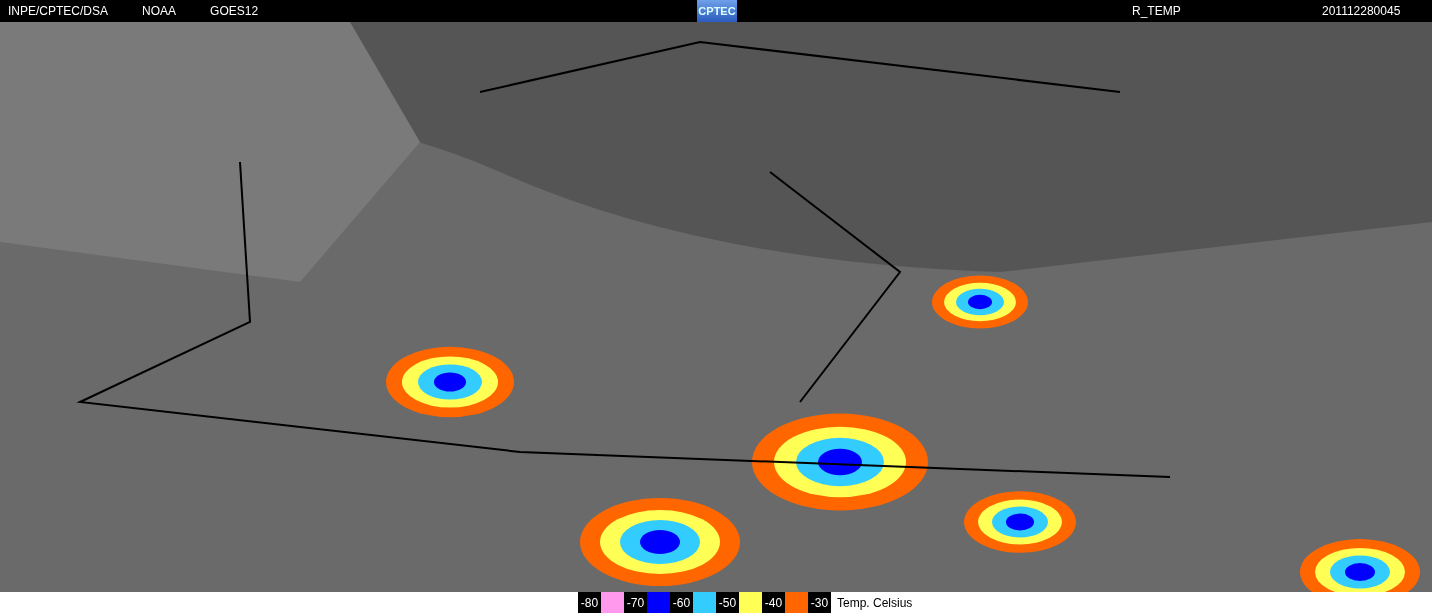 The height and width of the screenshot is (613, 1432). Describe the element at coordinates (58, 11) in the screenshot. I see `header-label: INPE/CPTEC/DSA` at that location.